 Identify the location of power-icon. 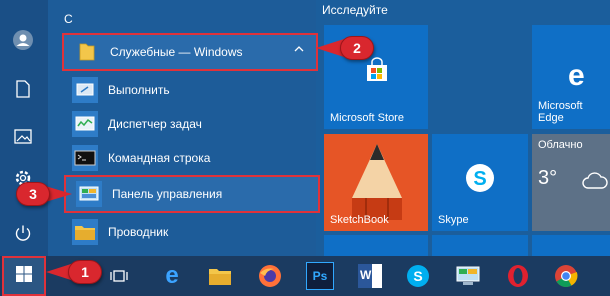
(23, 233).